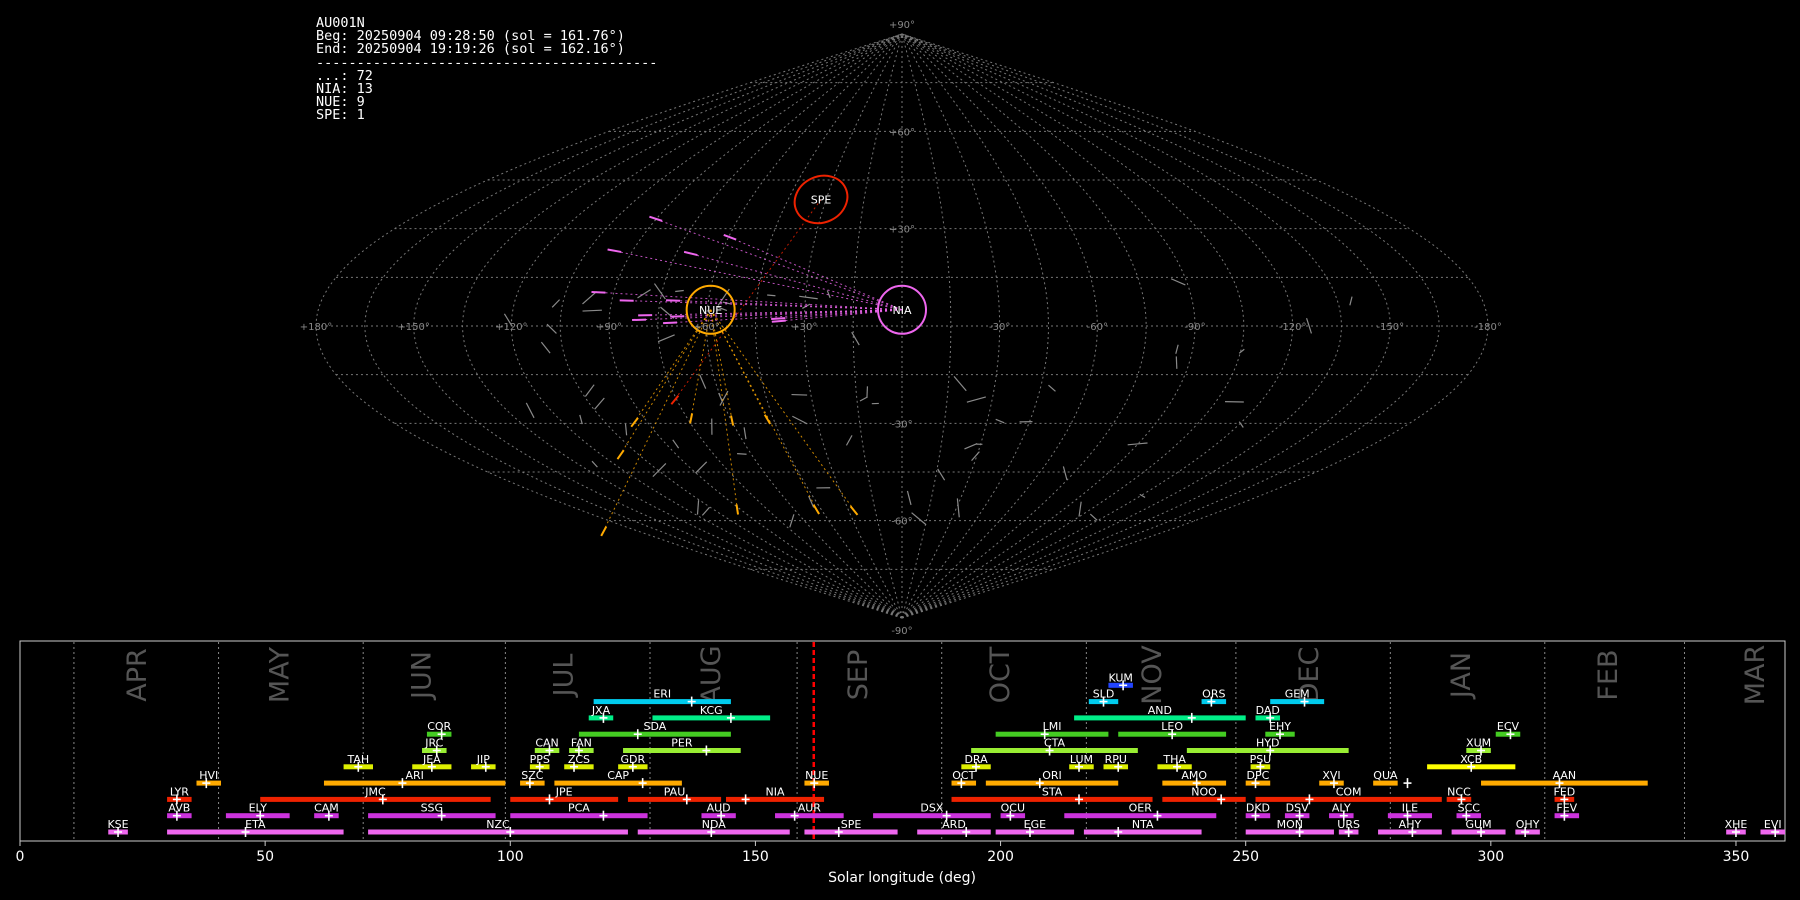 This screenshot has height=900, width=1800. I want to click on shower-label: NUE, so click(816, 775).